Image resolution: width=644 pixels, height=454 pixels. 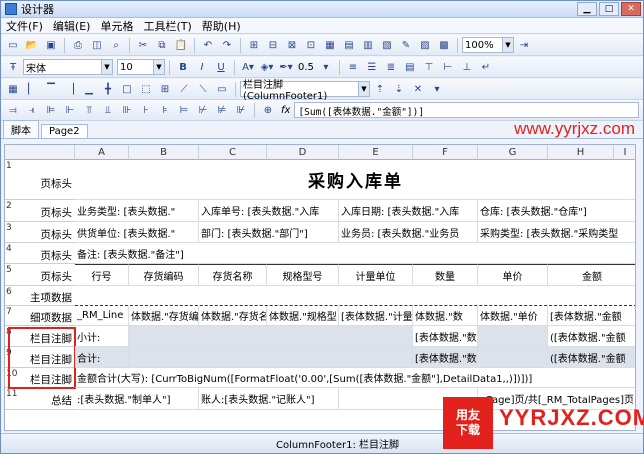 What do you see at coordinates (624, 152) in the screenshot?
I see `col-header-i: I` at bounding box center [624, 152].